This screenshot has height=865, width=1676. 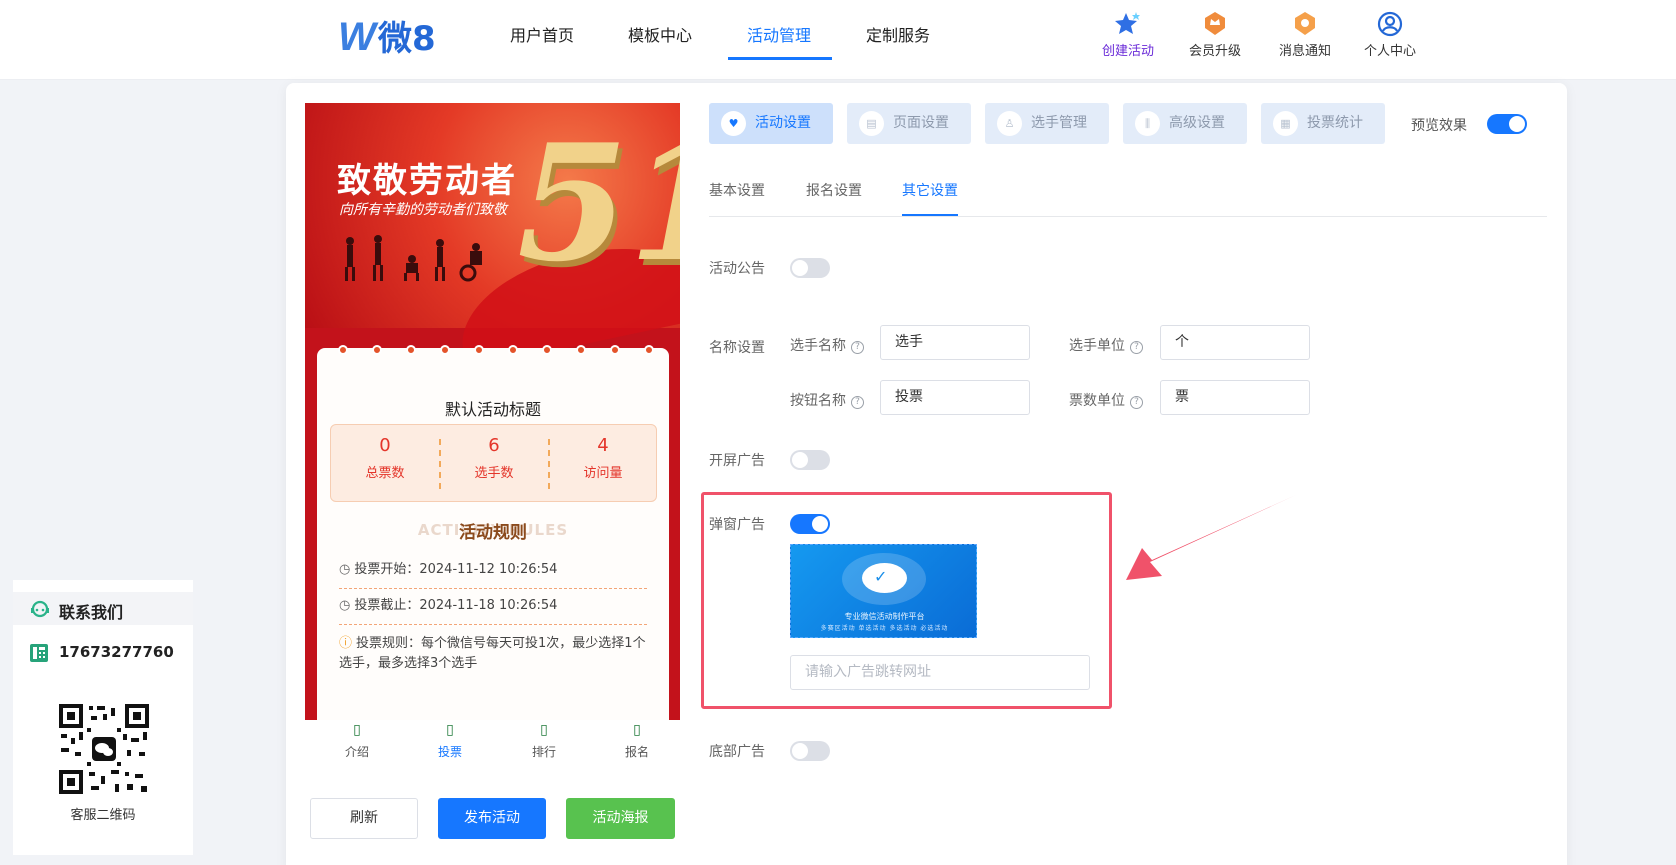 What do you see at coordinates (358, 36) in the screenshot?
I see `svg-text: W` at bounding box center [358, 36].